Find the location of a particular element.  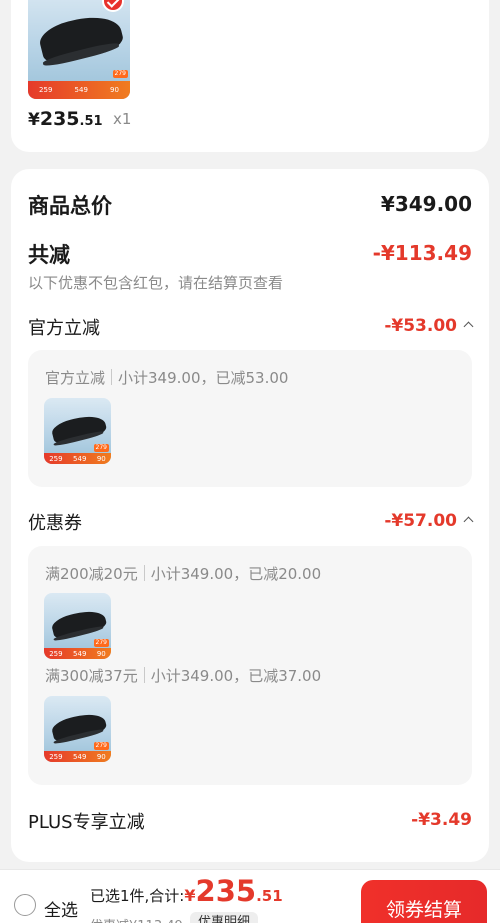

plus-discount-value: -¥3.49 is located at coordinates (441, 820).